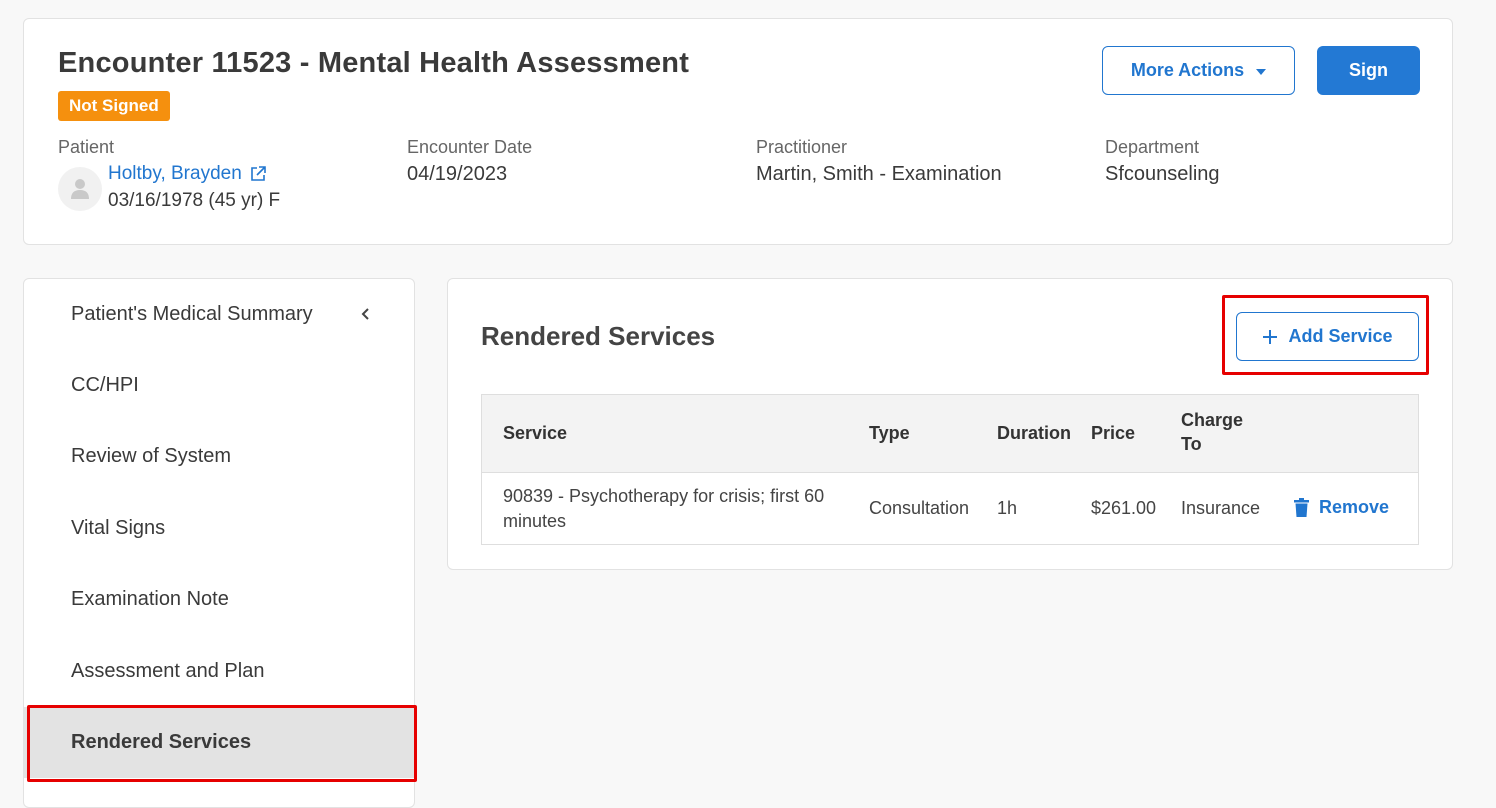 This screenshot has height=808, width=1496. I want to click on sidebar-item-review-of-system: Review of System, so click(219, 456).